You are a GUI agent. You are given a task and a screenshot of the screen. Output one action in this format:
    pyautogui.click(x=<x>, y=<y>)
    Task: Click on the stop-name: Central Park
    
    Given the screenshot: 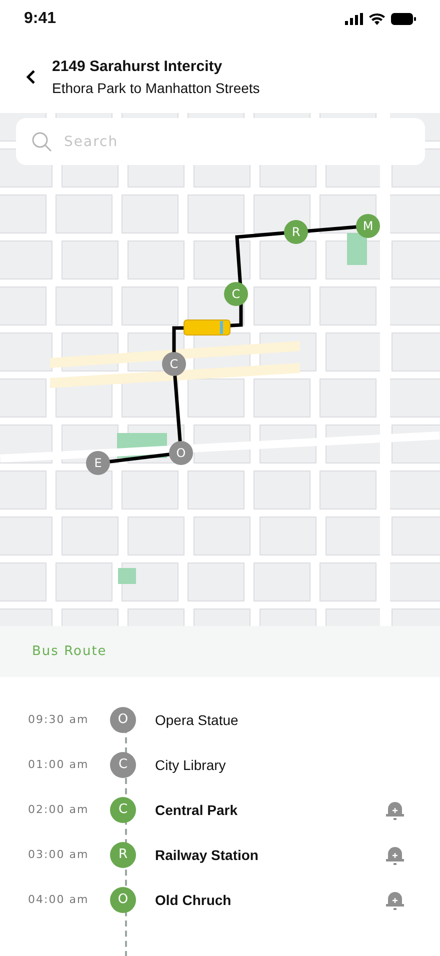 What is the action you would take?
    pyautogui.click(x=270, y=810)
    